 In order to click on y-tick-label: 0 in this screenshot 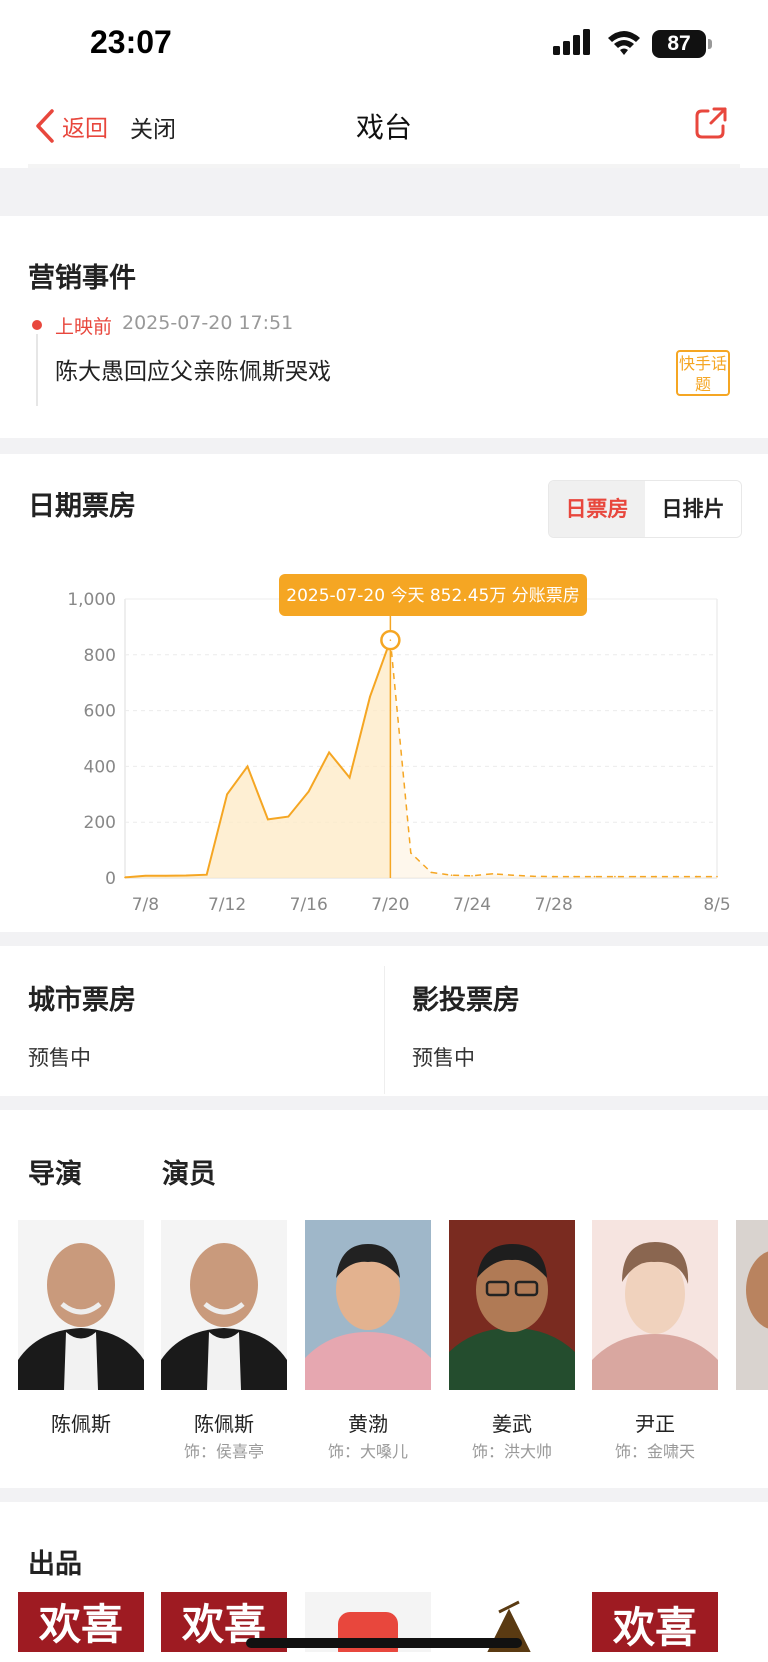, I will do `click(110, 879)`.